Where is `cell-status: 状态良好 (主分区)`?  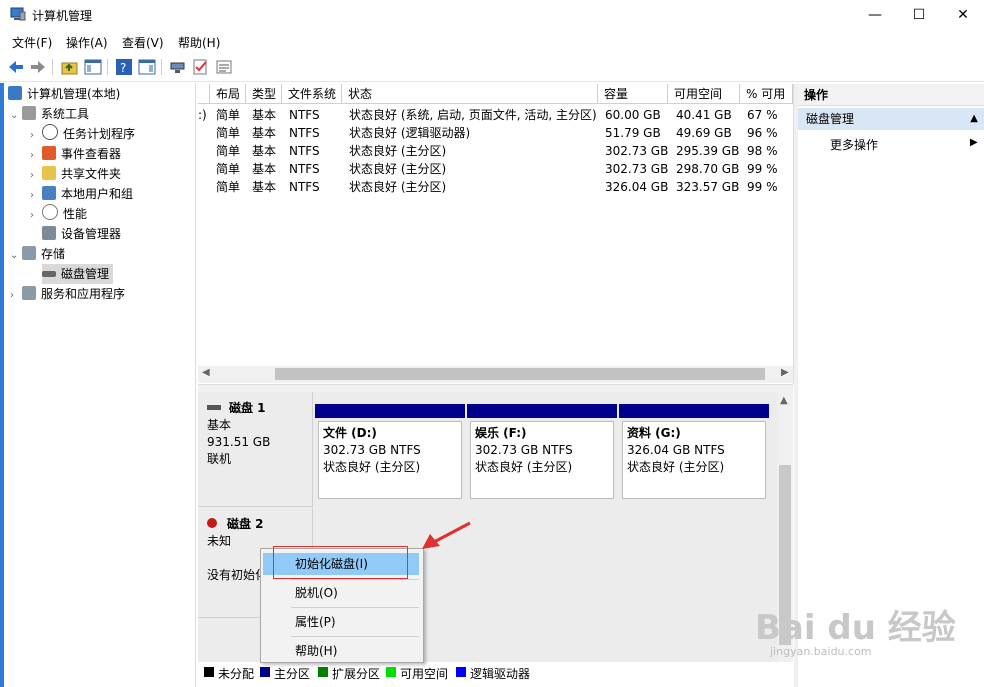
cell-status: 状态良好 (主分区) is located at coordinates (398, 151).